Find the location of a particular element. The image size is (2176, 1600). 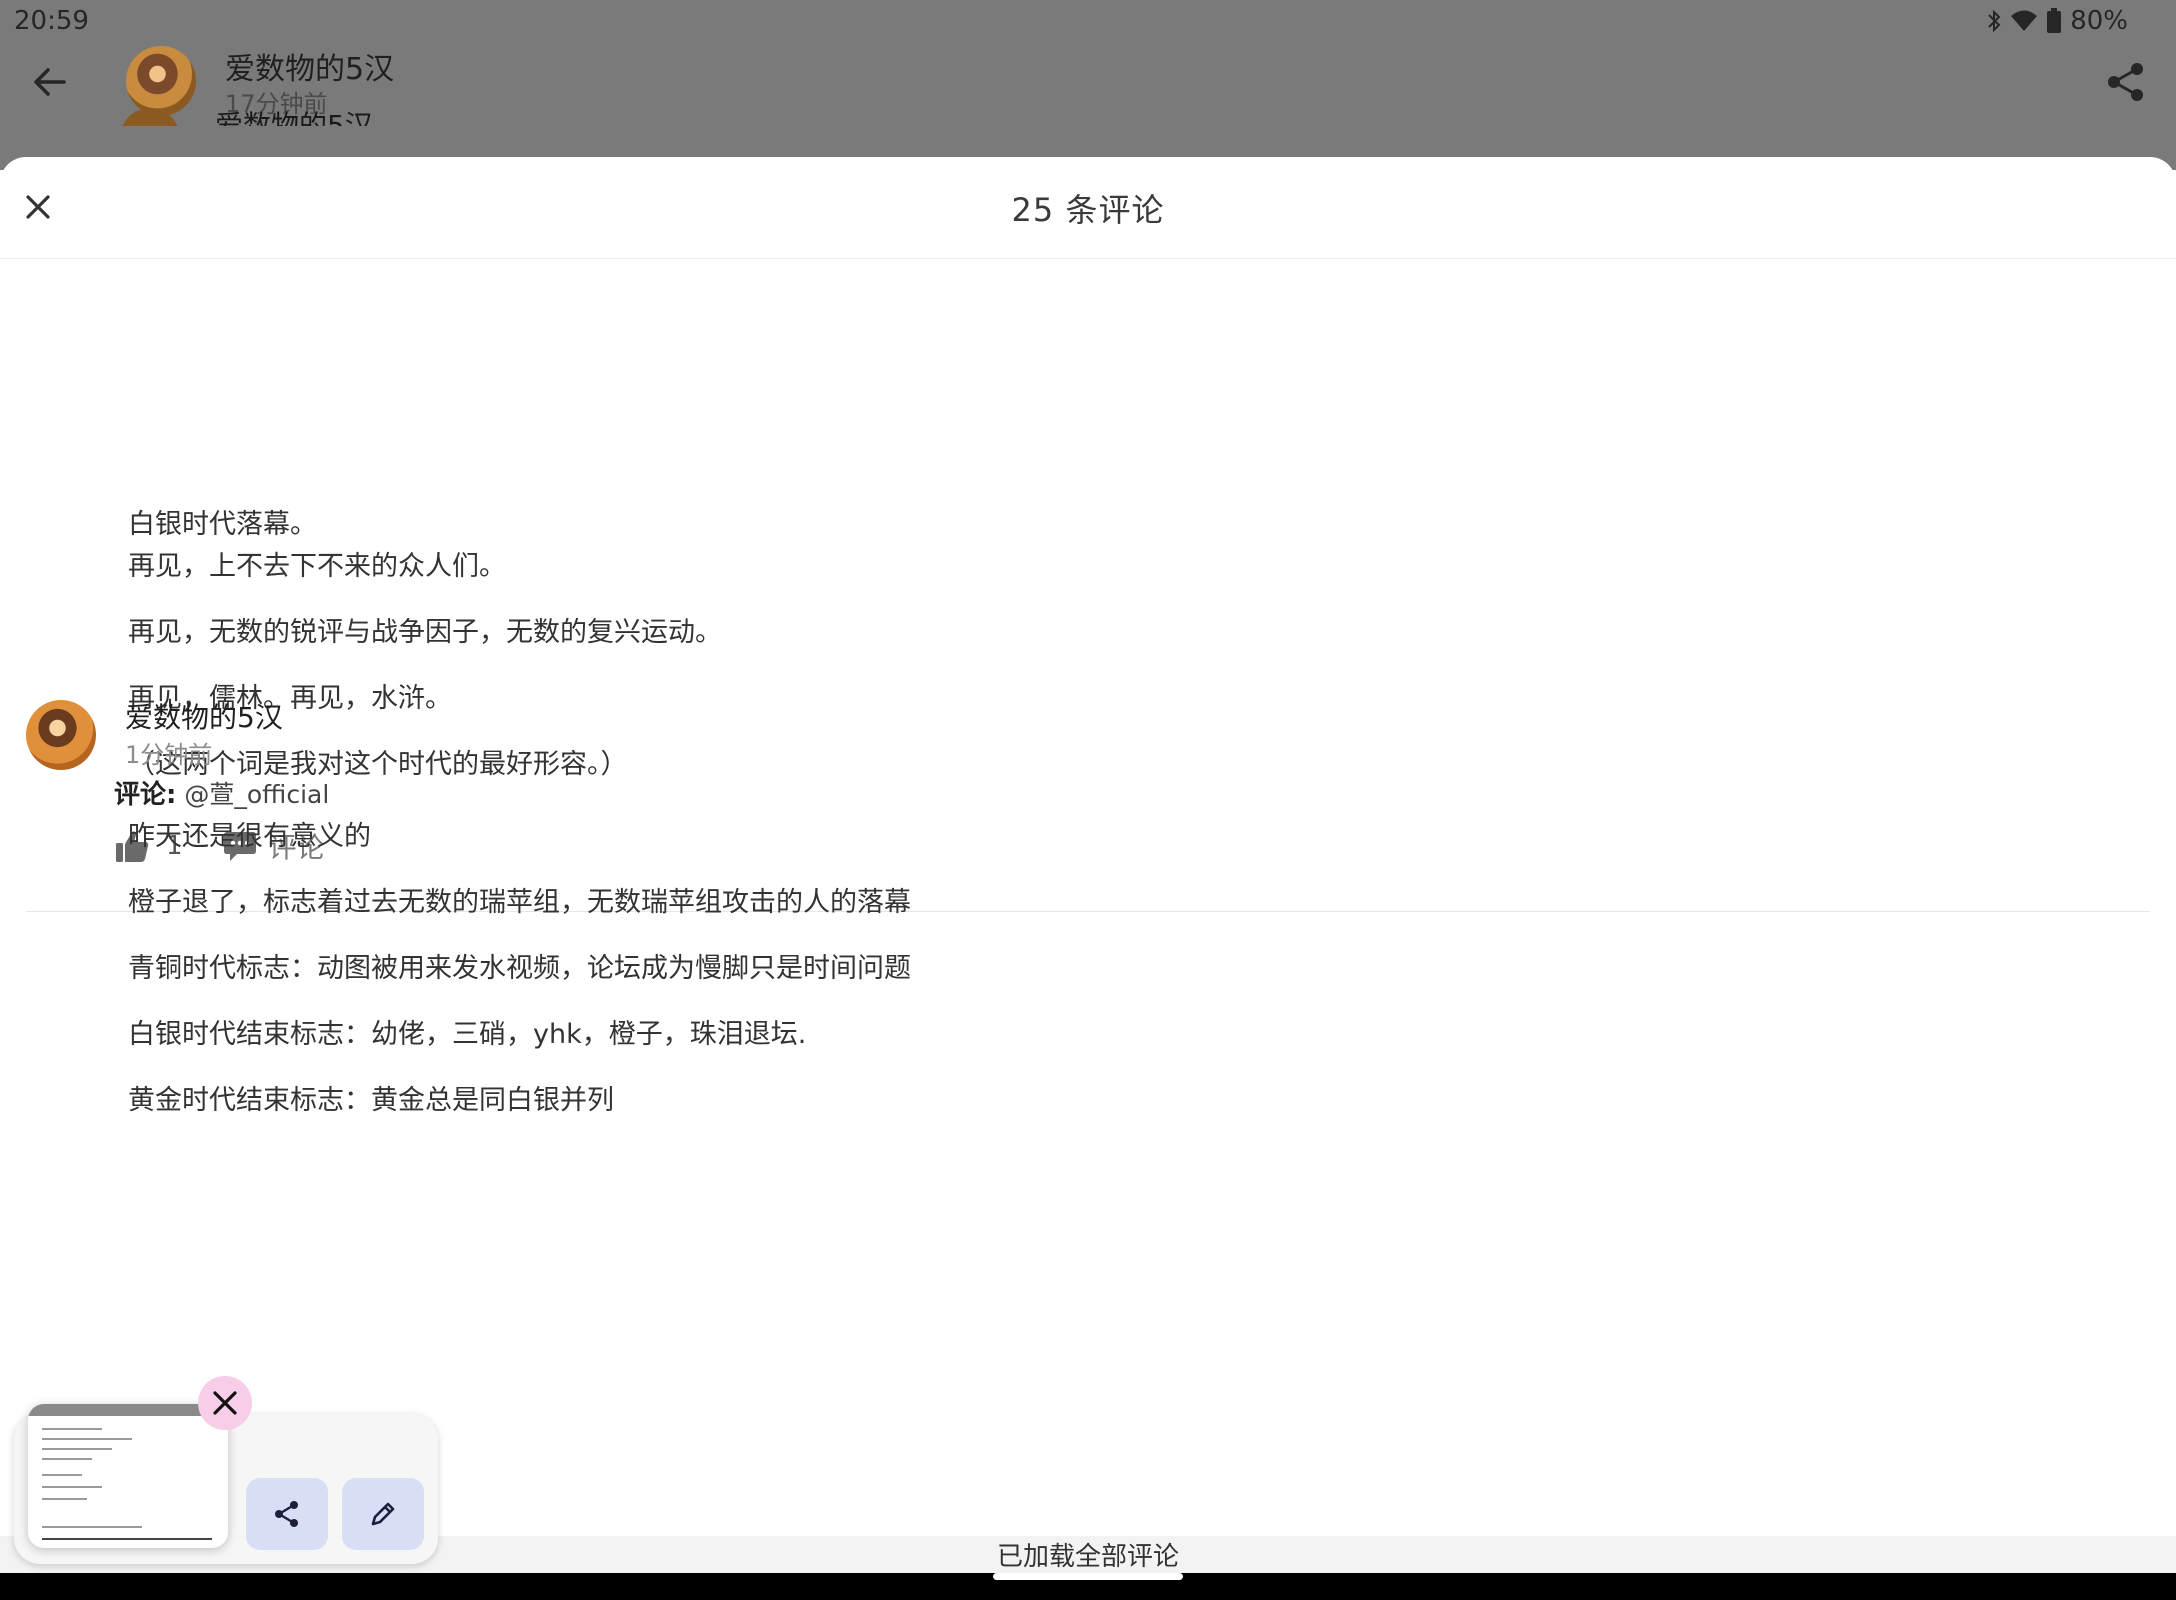

back-arrow-icon is located at coordinates (50, 82).